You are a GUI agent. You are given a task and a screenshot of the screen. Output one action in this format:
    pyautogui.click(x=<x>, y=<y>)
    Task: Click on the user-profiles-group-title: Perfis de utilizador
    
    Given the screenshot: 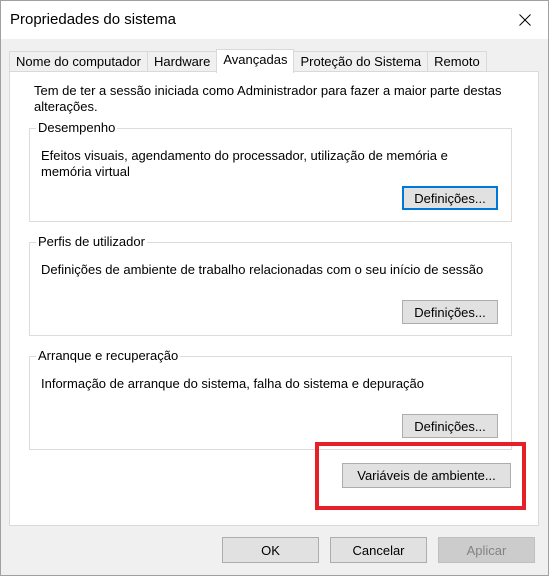 What is the action you would take?
    pyautogui.click(x=91, y=242)
    